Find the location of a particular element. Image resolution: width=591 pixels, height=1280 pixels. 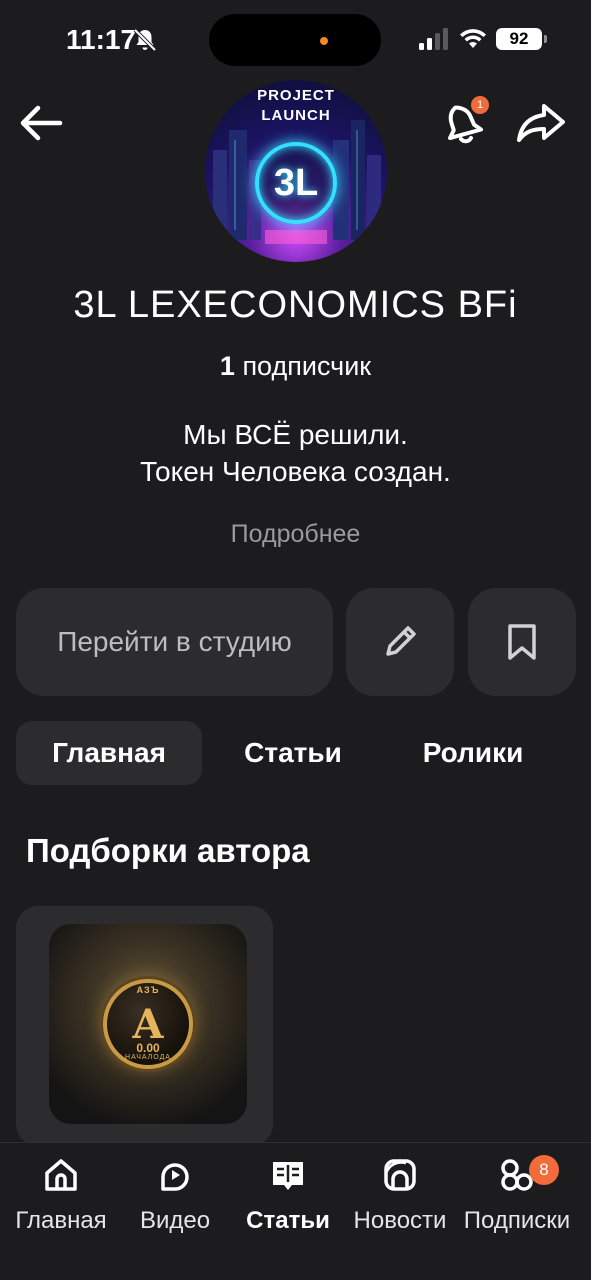

nav-label-subscriptions: Подписки is located at coordinates (517, 1220).